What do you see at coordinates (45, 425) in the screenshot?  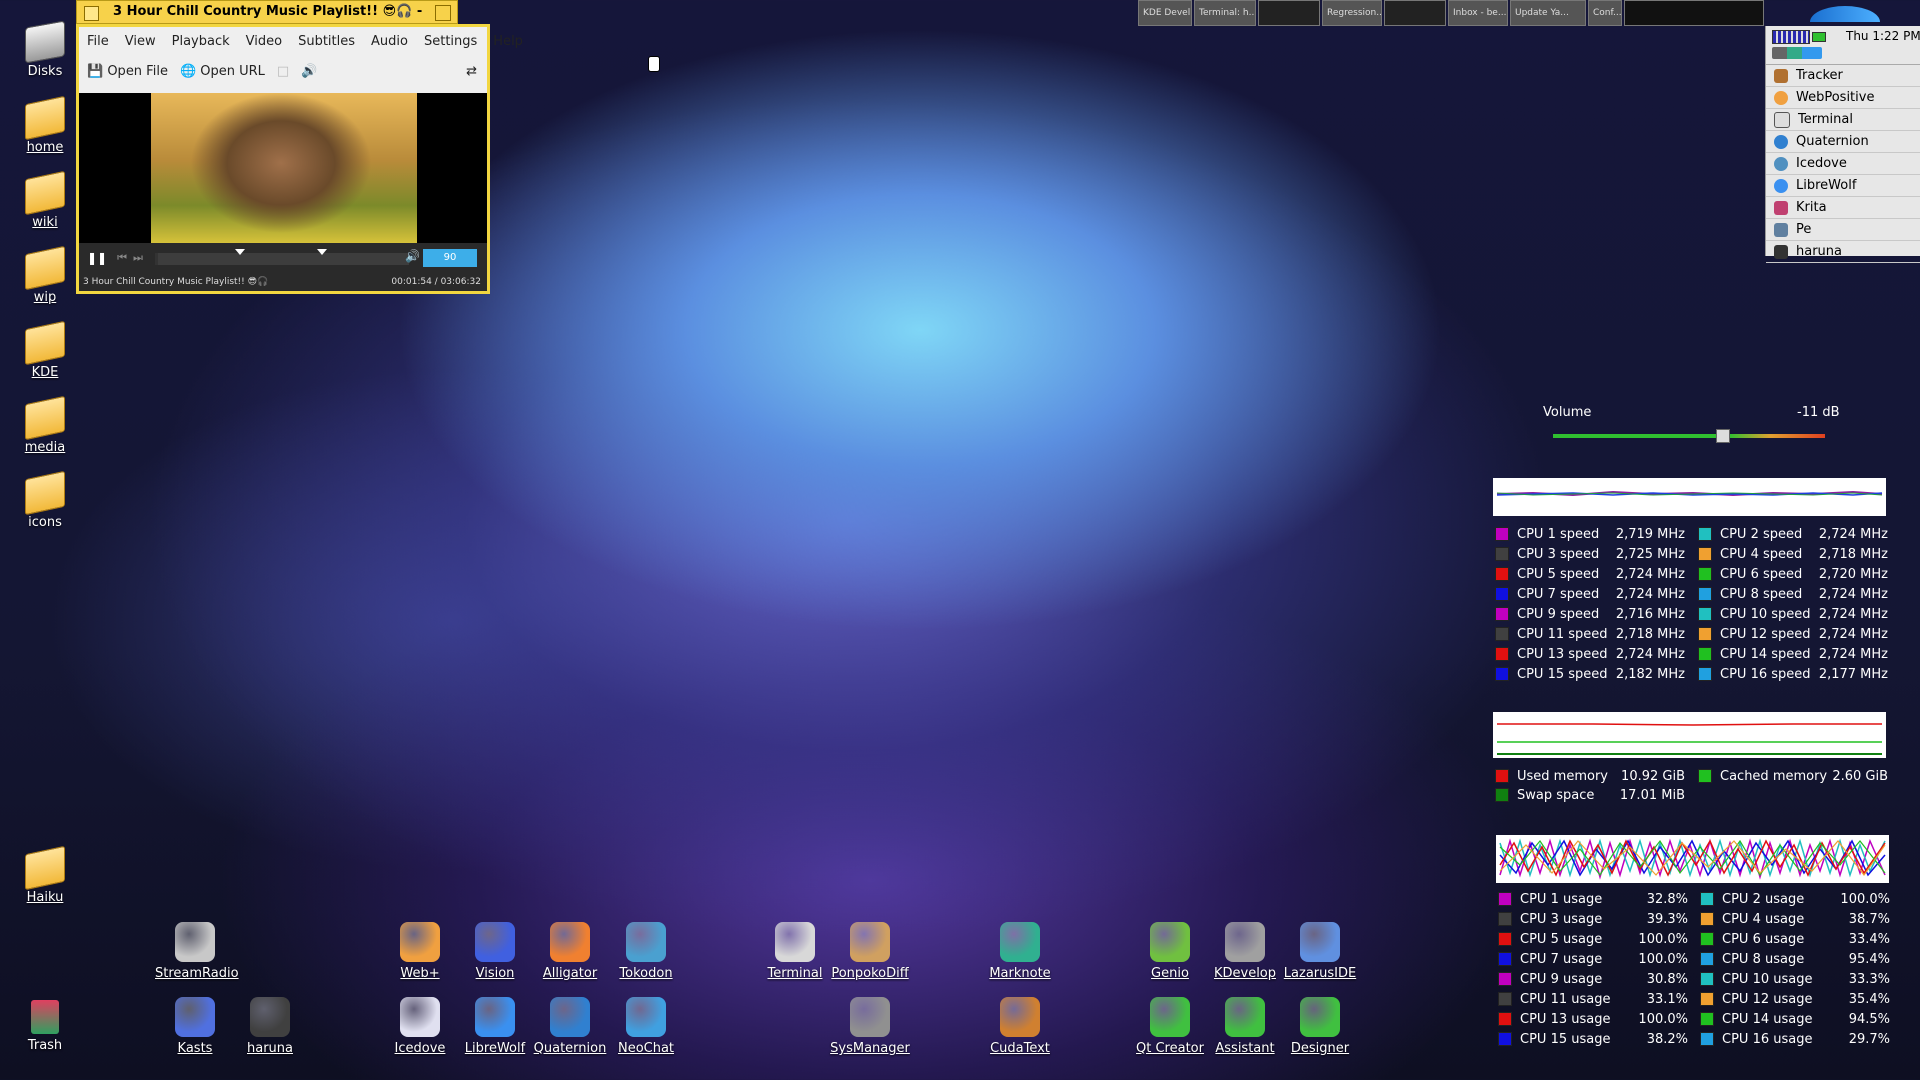 I see `desktop-icon-media: media` at bounding box center [45, 425].